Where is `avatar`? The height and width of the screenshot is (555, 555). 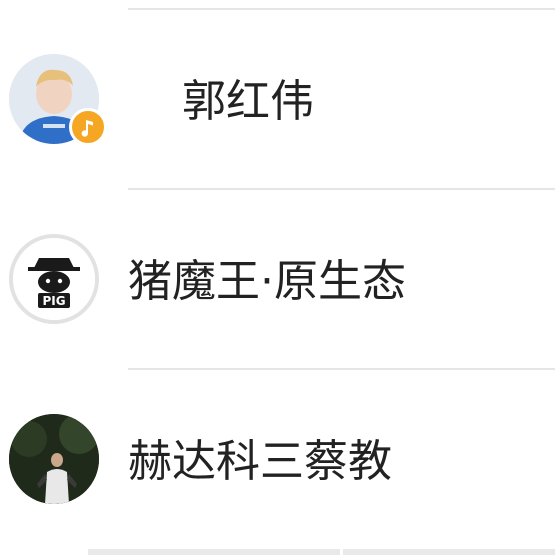
avatar is located at coordinates (54, 459).